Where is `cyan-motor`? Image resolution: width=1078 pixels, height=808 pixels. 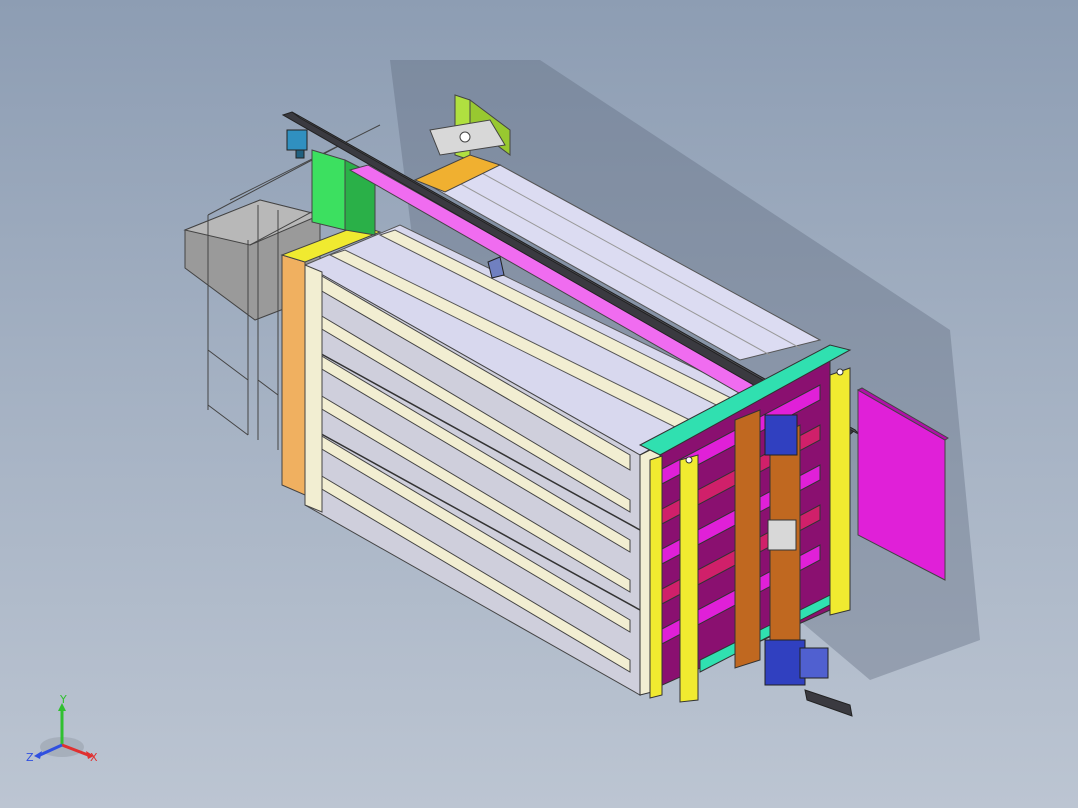 cyan-motor is located at coordinates (297, 144).